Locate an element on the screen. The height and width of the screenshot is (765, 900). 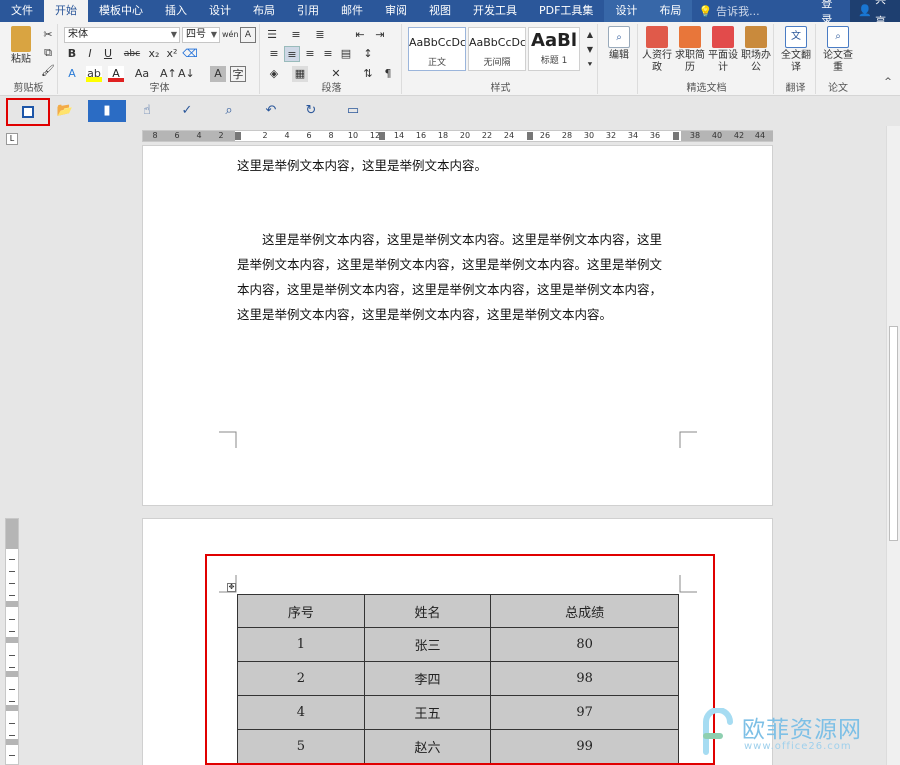
style-sample: AaBbCcDc is located at coordinates (497, 42).